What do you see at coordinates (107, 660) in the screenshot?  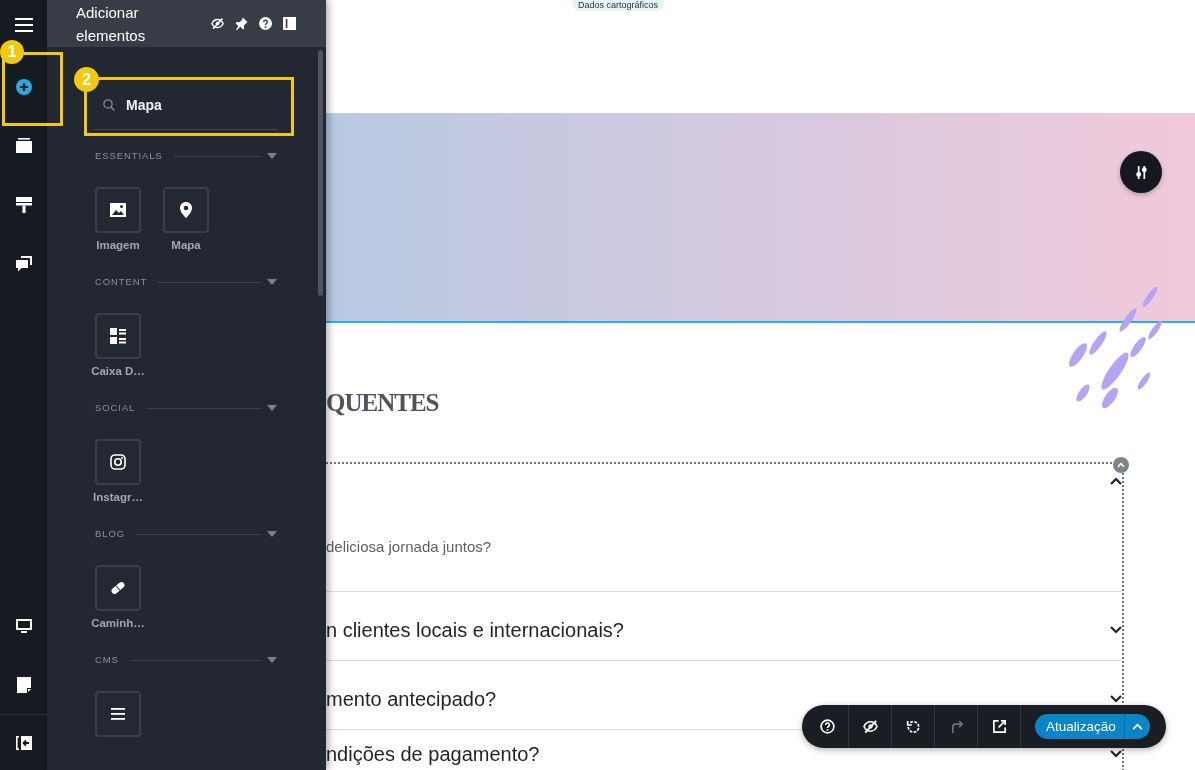 I see `section-label: CMS` at bounding box center [107, 660].